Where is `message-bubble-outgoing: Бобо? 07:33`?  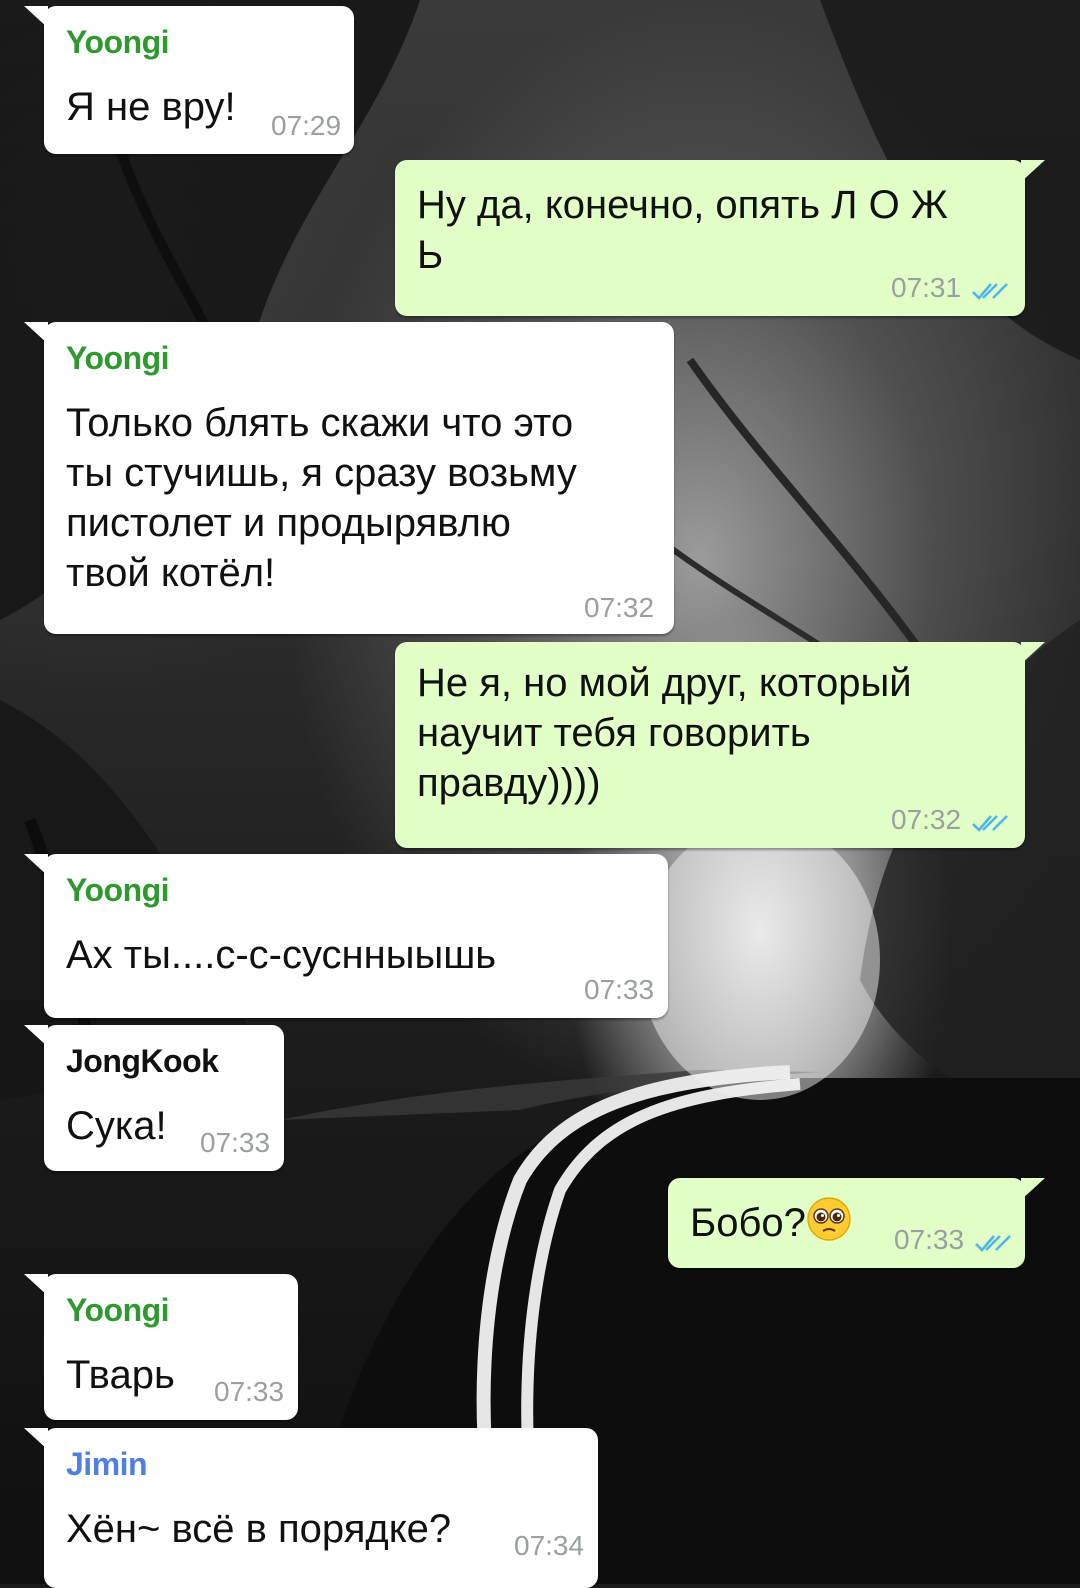 message-bubble-outgoing: Бобо? 07:33 is located at coordinates (856, 1223).